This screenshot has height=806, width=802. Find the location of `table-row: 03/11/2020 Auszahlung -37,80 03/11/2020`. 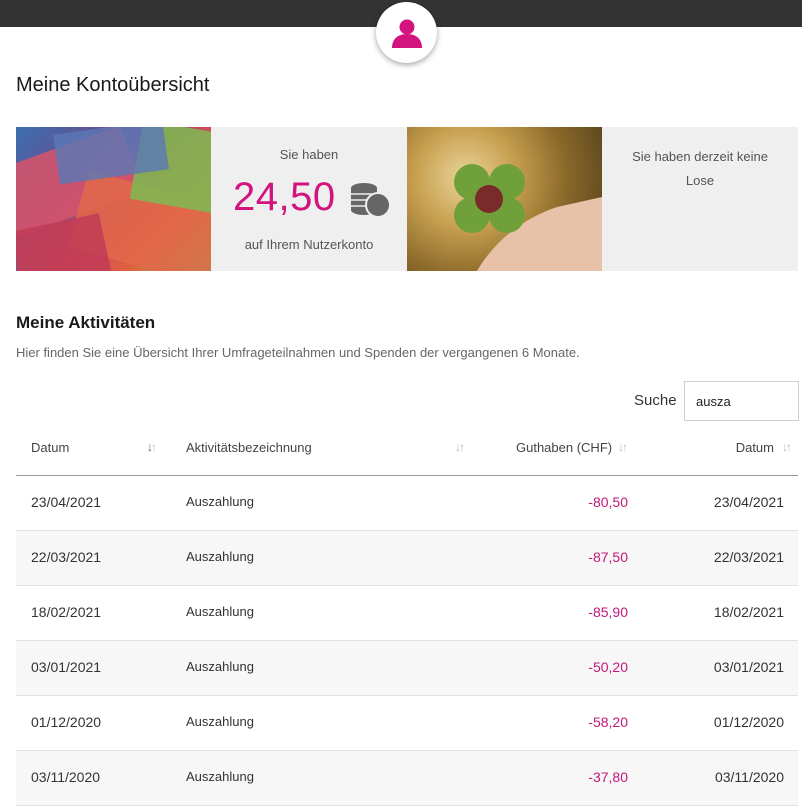

table-row: 03/11/2020 Auszahlung -37,80 03/11/2020 is located at coordinates (407, 778).